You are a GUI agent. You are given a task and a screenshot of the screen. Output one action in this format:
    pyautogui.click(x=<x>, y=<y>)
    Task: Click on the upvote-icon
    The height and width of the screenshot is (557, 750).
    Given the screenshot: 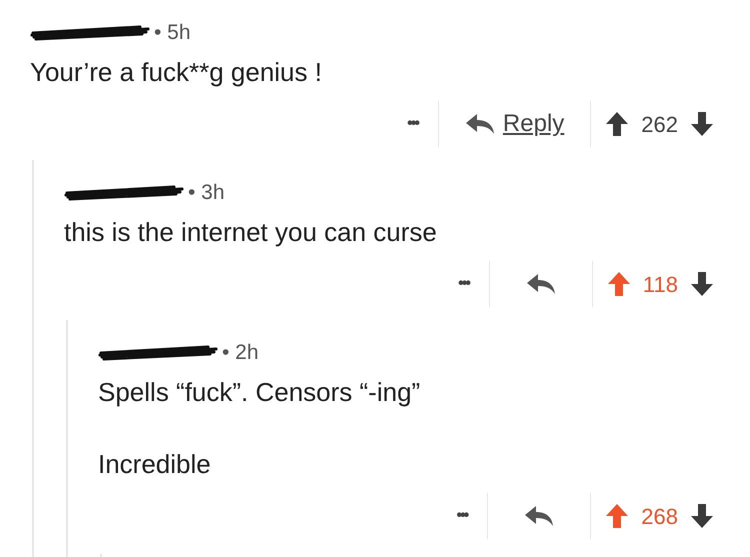 What is the action you would take?
    pyautogui.click(x=617, y=124)
    